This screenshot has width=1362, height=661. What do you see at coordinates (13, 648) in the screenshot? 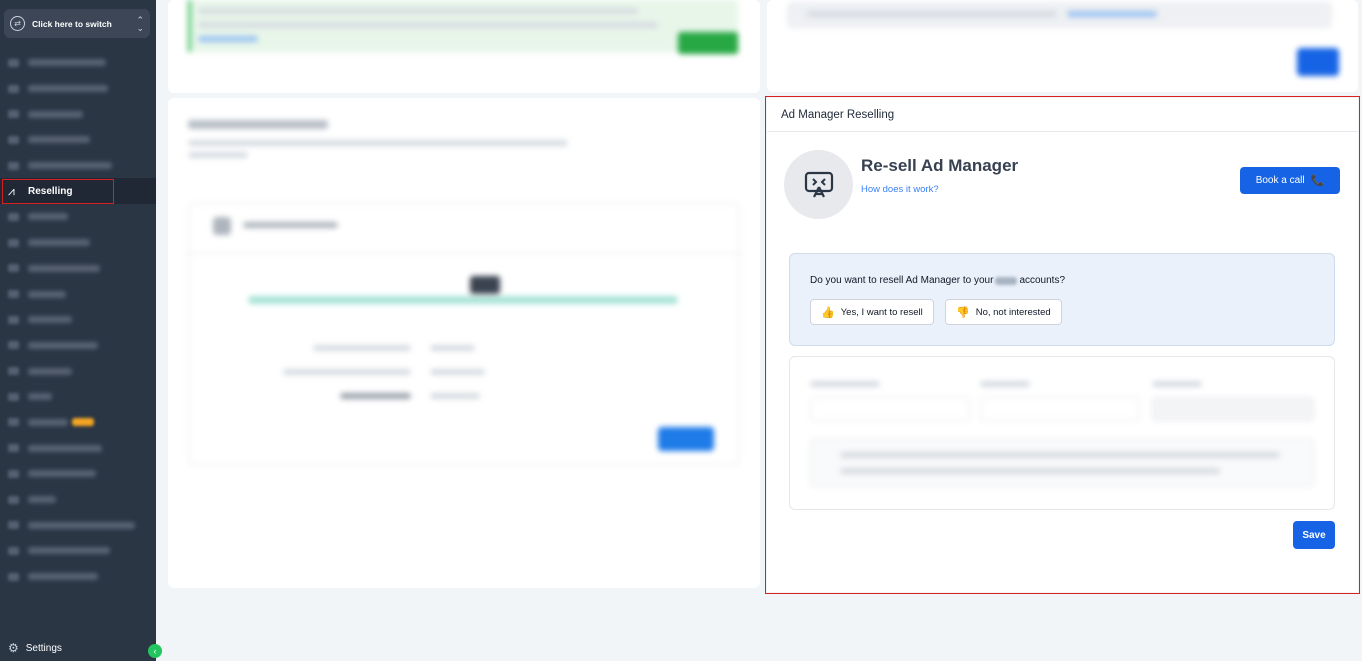
I see `gear-icon: ⚙` at bounding box center [13, 648].